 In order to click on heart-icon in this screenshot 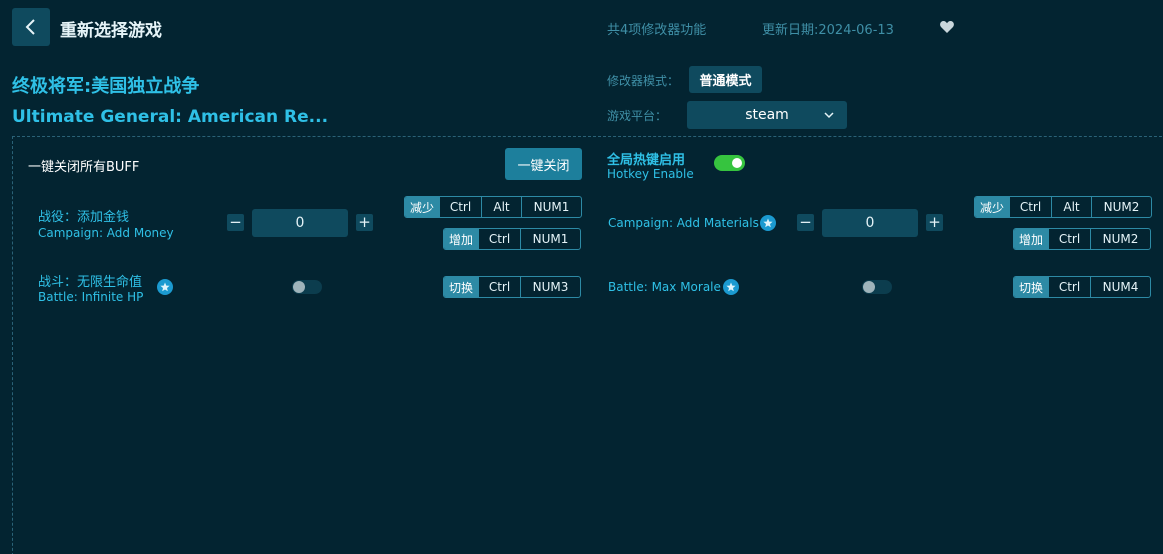, I will do `click(947, 27)`.